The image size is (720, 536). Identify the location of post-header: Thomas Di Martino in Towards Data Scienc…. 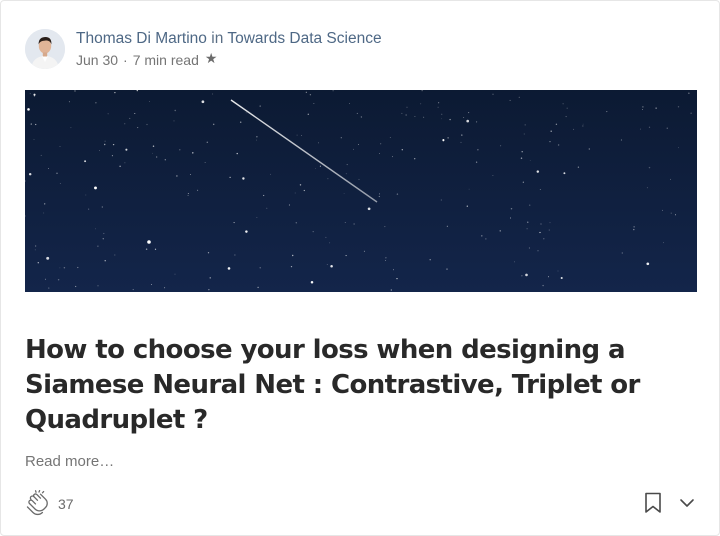
(203, 49).